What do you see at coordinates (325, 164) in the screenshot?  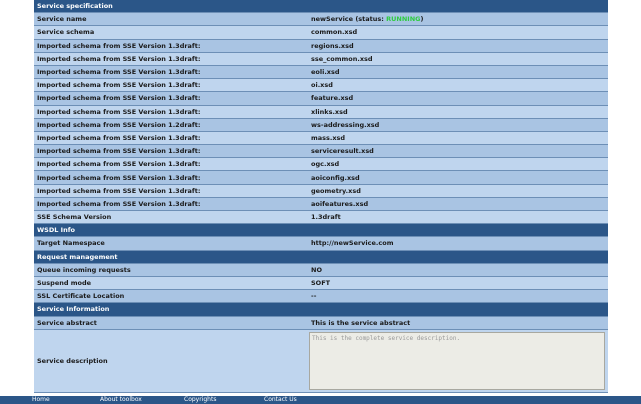 I see `row-value: ogc.xsd` at bounding box center [325, 164].